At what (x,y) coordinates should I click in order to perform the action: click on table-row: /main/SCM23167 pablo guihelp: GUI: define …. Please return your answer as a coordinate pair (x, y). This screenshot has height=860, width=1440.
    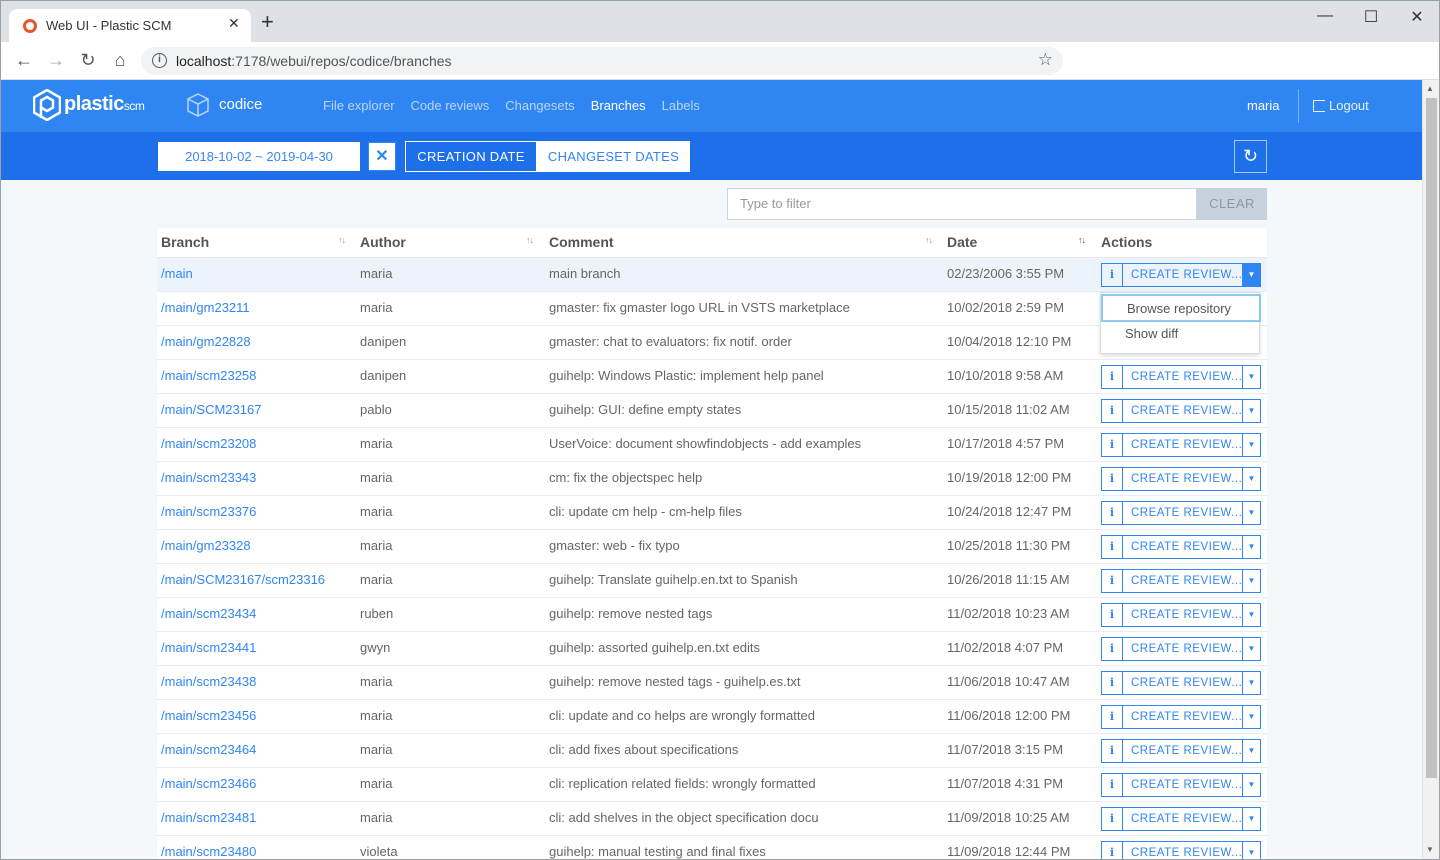
    Looking at the image, I should click on (712, 411).